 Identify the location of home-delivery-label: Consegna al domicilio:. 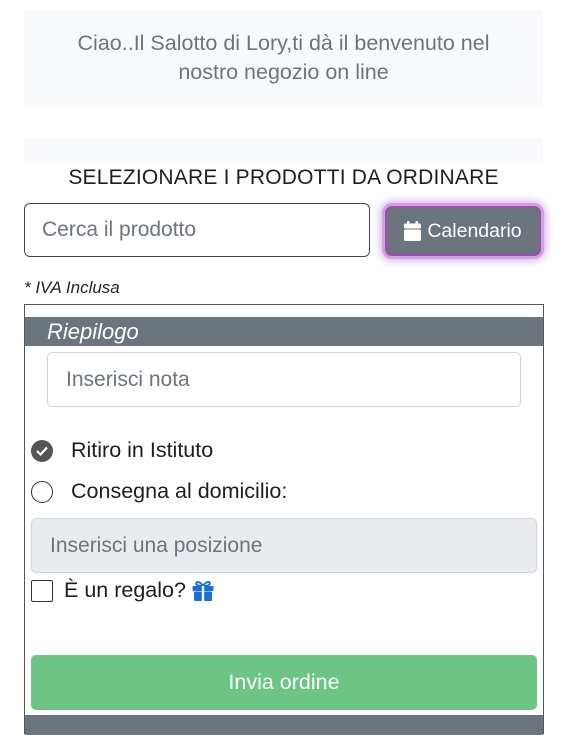
(179, 491).